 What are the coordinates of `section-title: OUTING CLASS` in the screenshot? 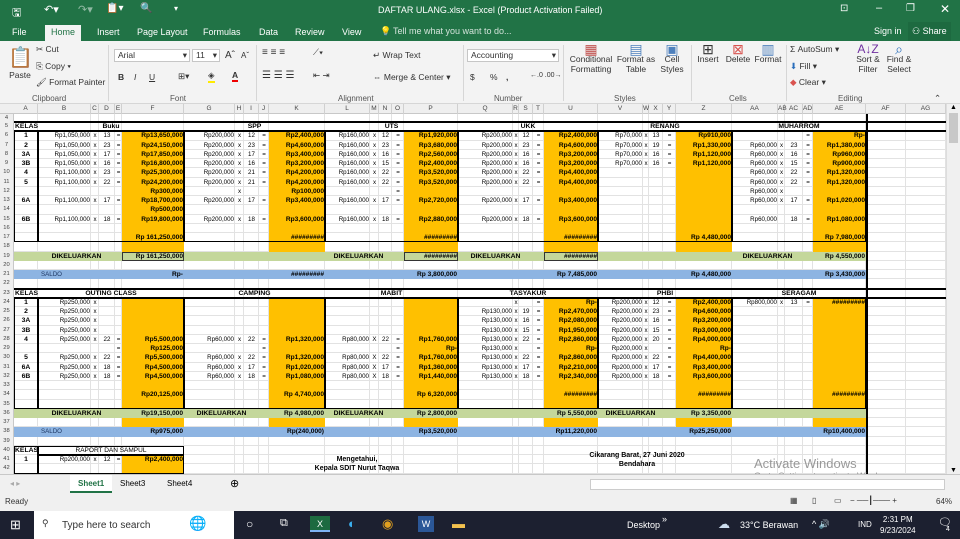 It's located at (111, 293).